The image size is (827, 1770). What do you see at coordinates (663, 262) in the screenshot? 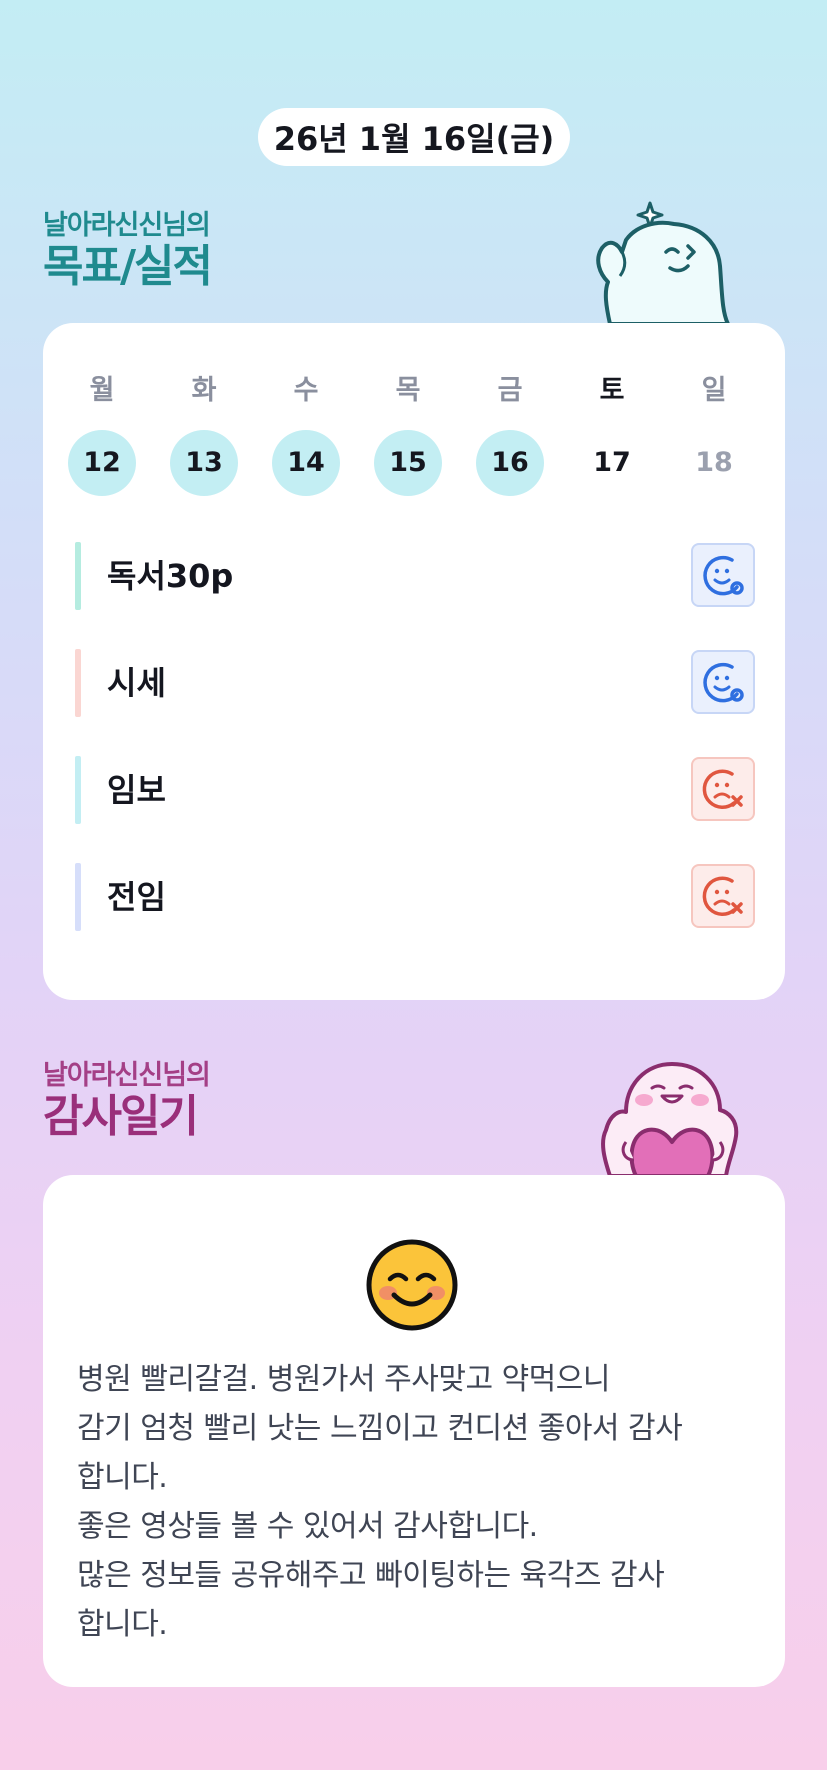
I see `waving-mascot-icon` at bounding box center [663, 262].